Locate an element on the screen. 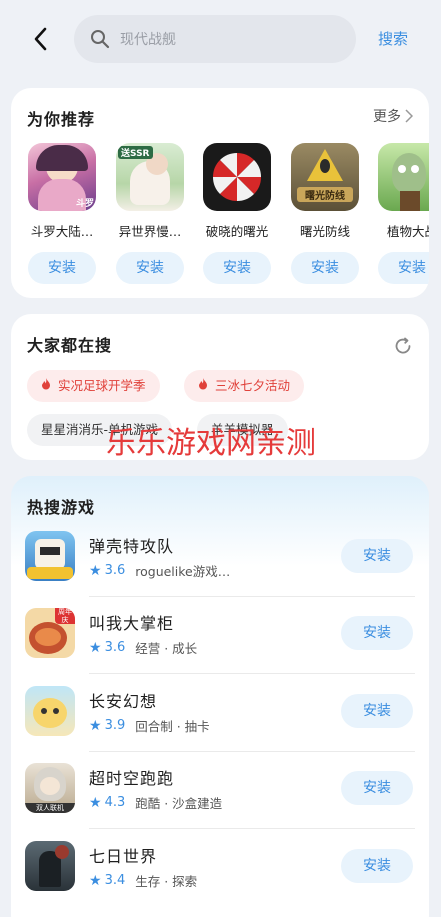  app-card: 曙光防线 曙光防线 安装 is located at coordinates (325, 213).